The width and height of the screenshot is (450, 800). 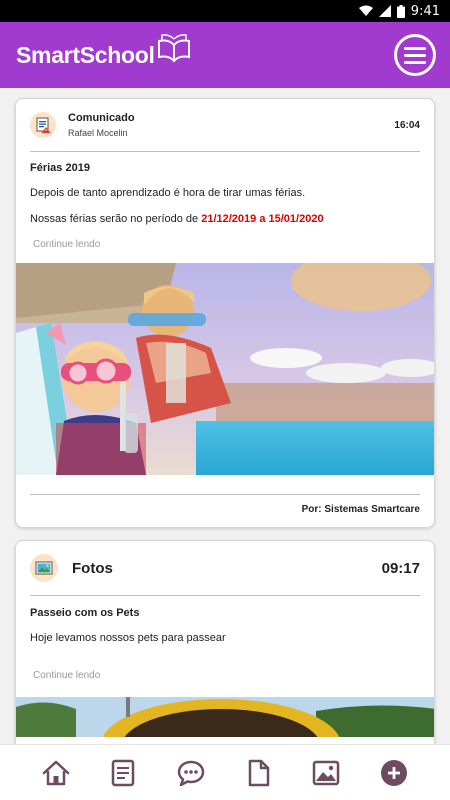 What do you see at coordinates (225, 11) in the screenshot?
I see `status-bar: 9:41` at bounding box center [225, 11].